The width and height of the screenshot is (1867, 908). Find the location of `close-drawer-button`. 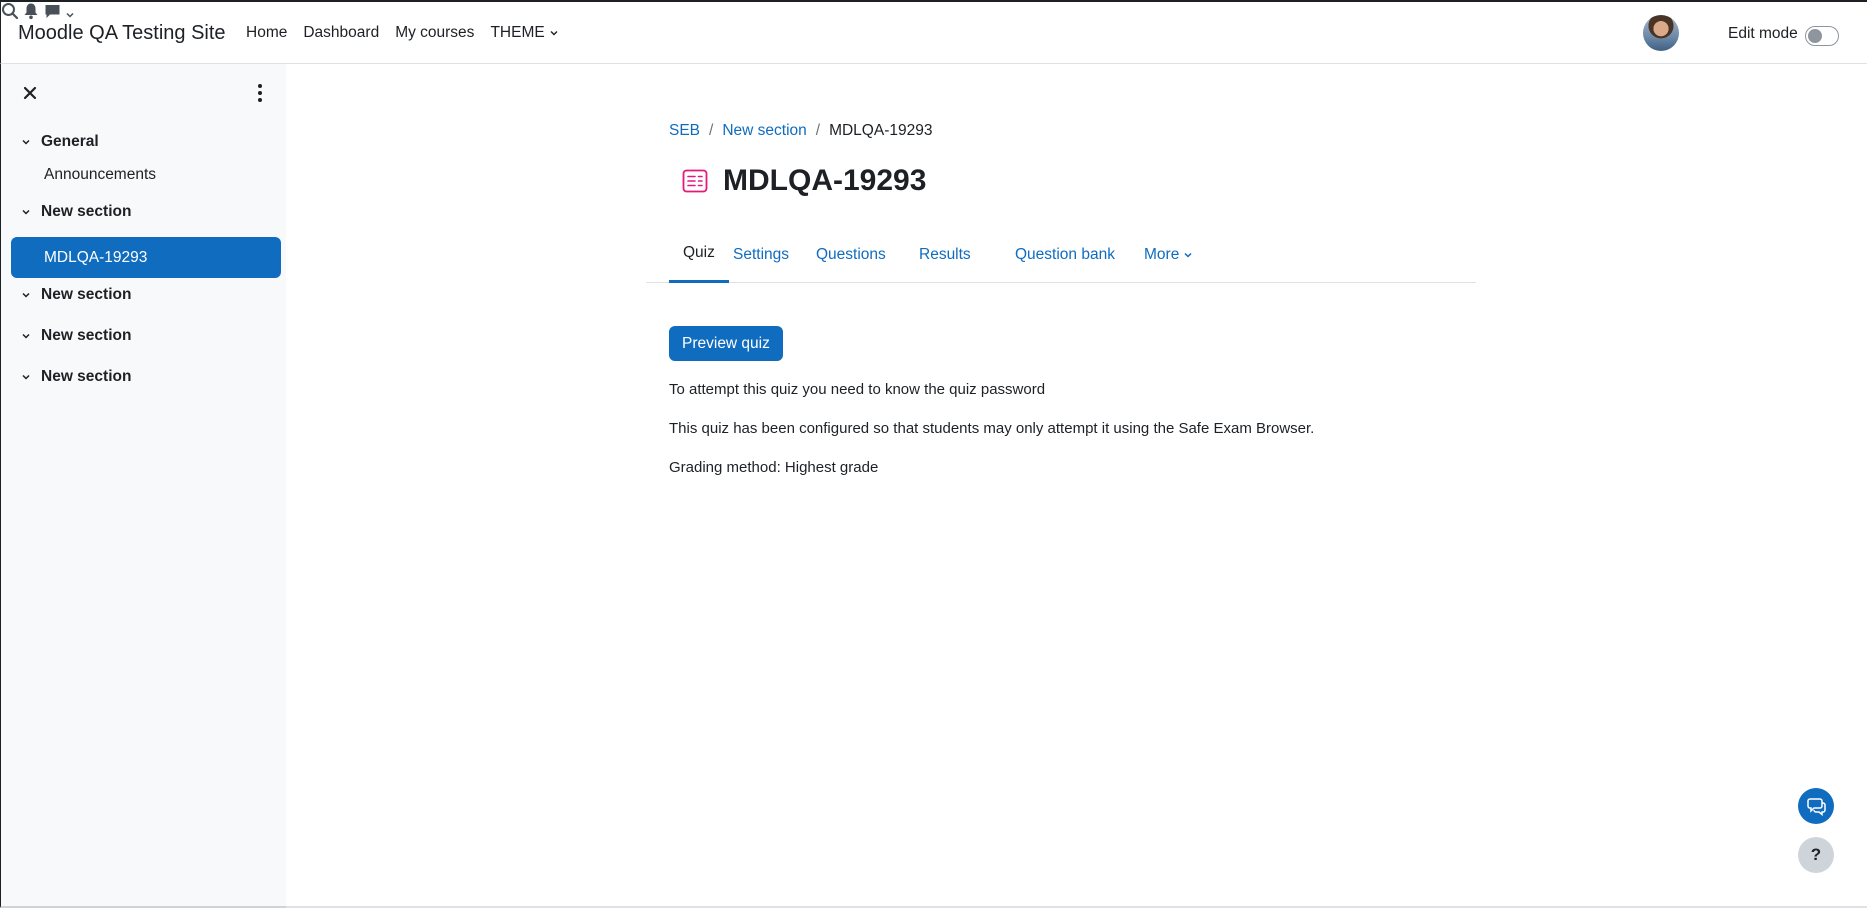

close-drawer-button is located at coordinates (30, 93).